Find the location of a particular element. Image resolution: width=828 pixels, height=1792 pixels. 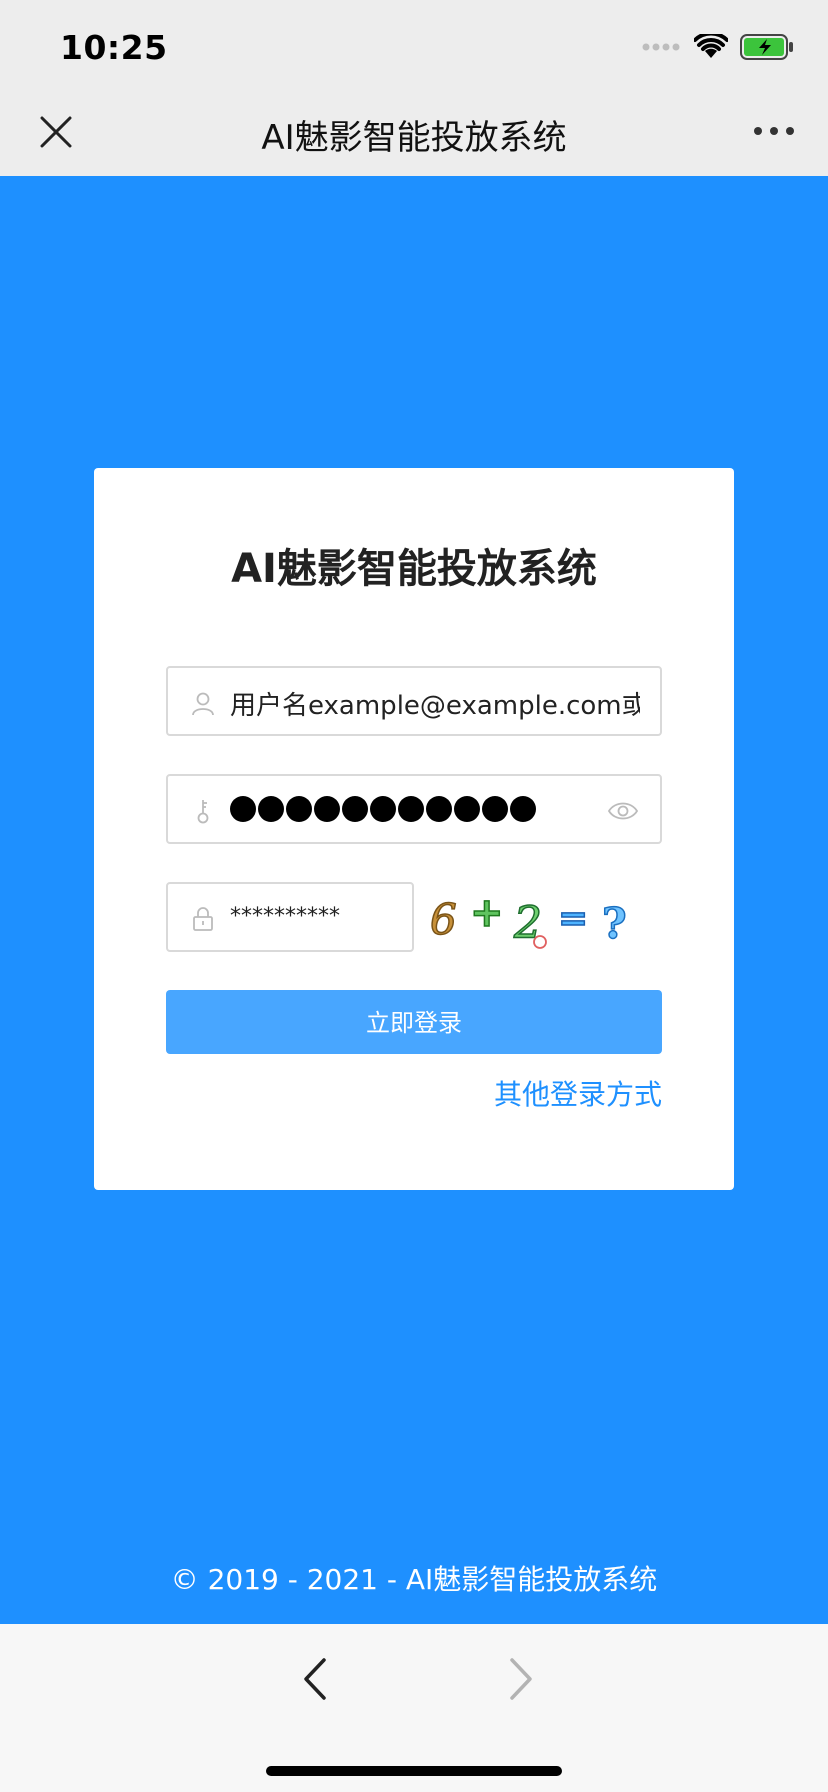

chevron-left-icon is located at coordinates (316, 1679).